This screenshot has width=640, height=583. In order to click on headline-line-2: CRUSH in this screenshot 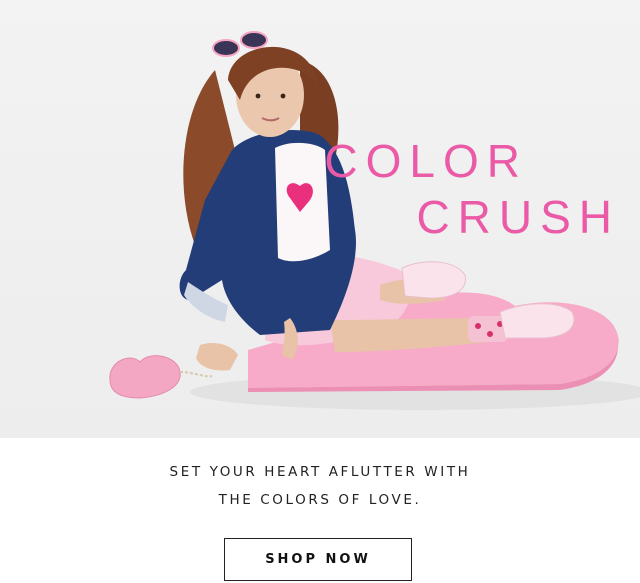, I will do `click(518, 217)`.